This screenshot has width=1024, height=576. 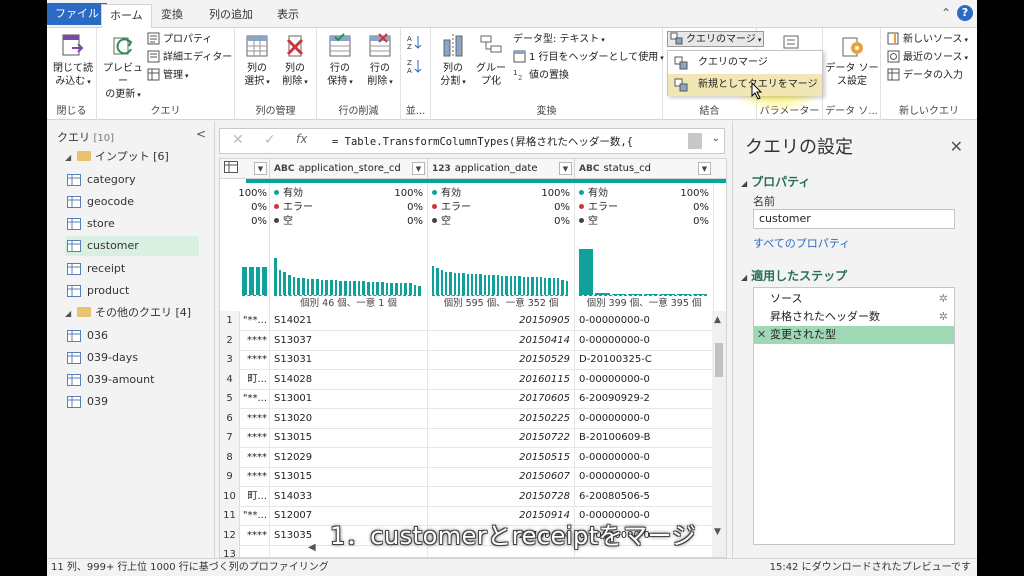 What do you see at coordinates (761, 335) in the screenshot?
I see `delete-step-icon: ✕` at bounding box center [761, 335].